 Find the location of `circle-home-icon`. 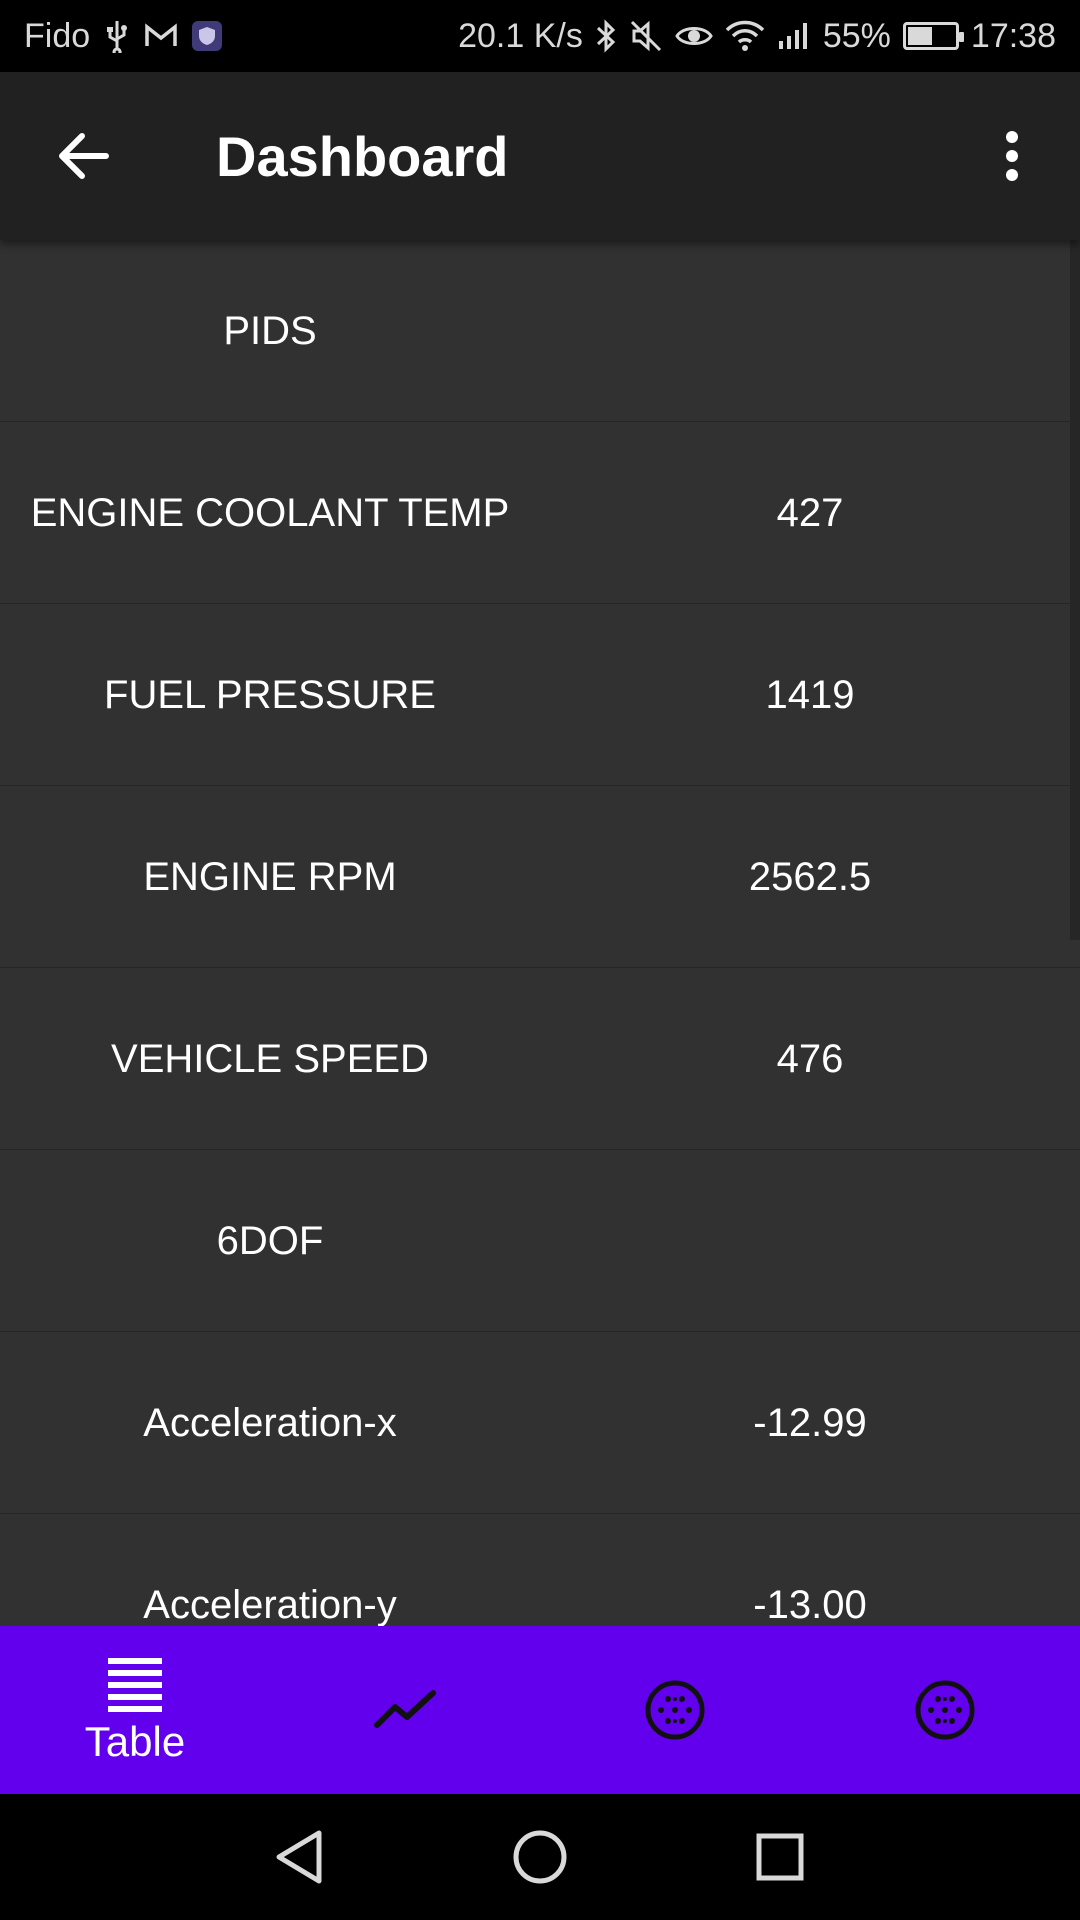

circle-home-icon is located at coordinates (540, 1857).